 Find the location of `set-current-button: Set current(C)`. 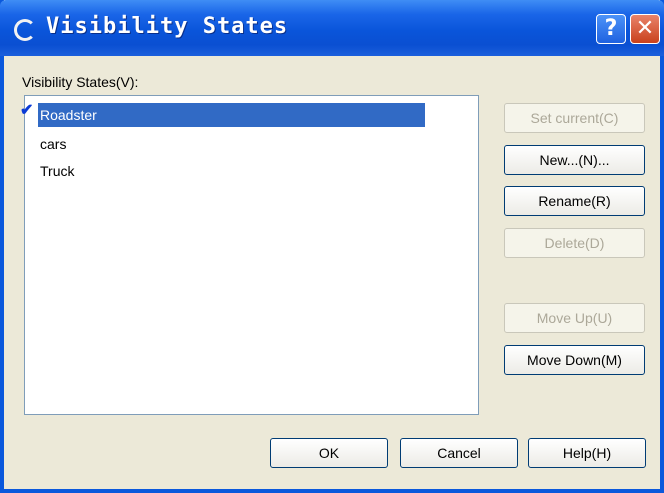

set-current-button: Set current(C) is located at coordinates (574, 118).